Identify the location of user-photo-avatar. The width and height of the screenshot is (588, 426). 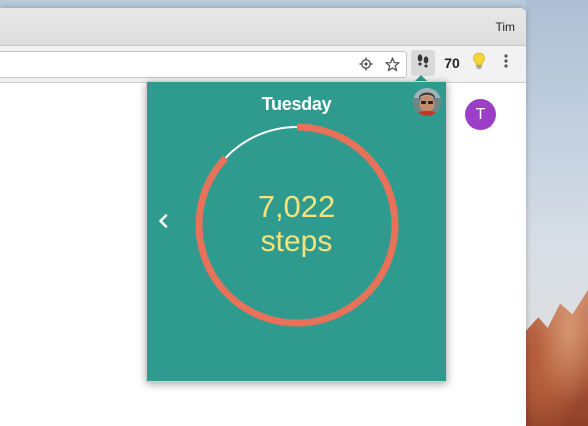
(427, 102).